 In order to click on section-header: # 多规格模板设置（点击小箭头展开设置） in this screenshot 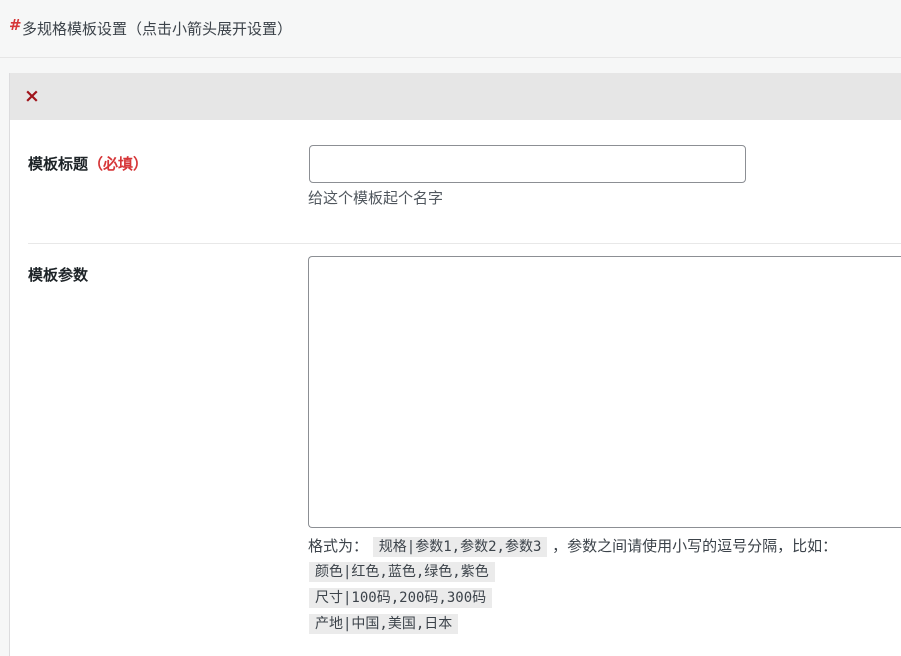, I will do `click(450, 29)`.